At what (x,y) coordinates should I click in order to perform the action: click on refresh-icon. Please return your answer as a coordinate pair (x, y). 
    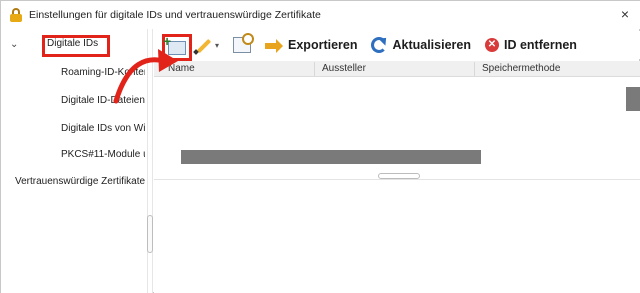
    Looking at the image, I should click on (379, 45).